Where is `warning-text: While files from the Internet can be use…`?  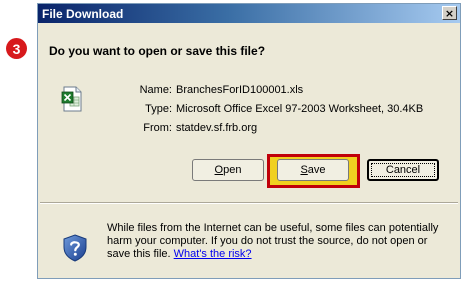 warning-text: While files from the Internet can be use… is located at coordinates (273, 241).